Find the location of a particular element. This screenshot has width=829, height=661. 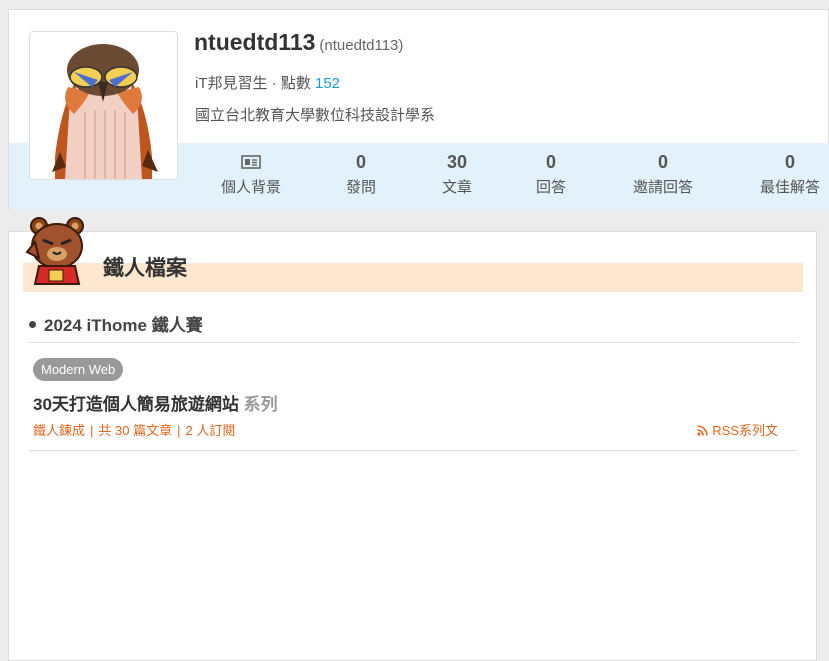

username: ntuedtd113 (ntuedtd113) is located at coordinates (298, 42).